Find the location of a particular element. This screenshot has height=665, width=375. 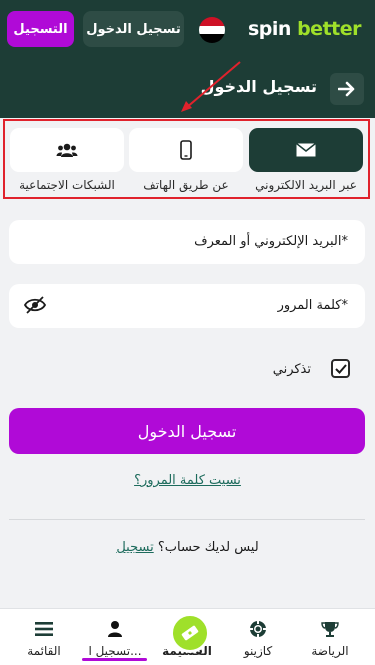

tab-phone is located at coordinates (186, 150).